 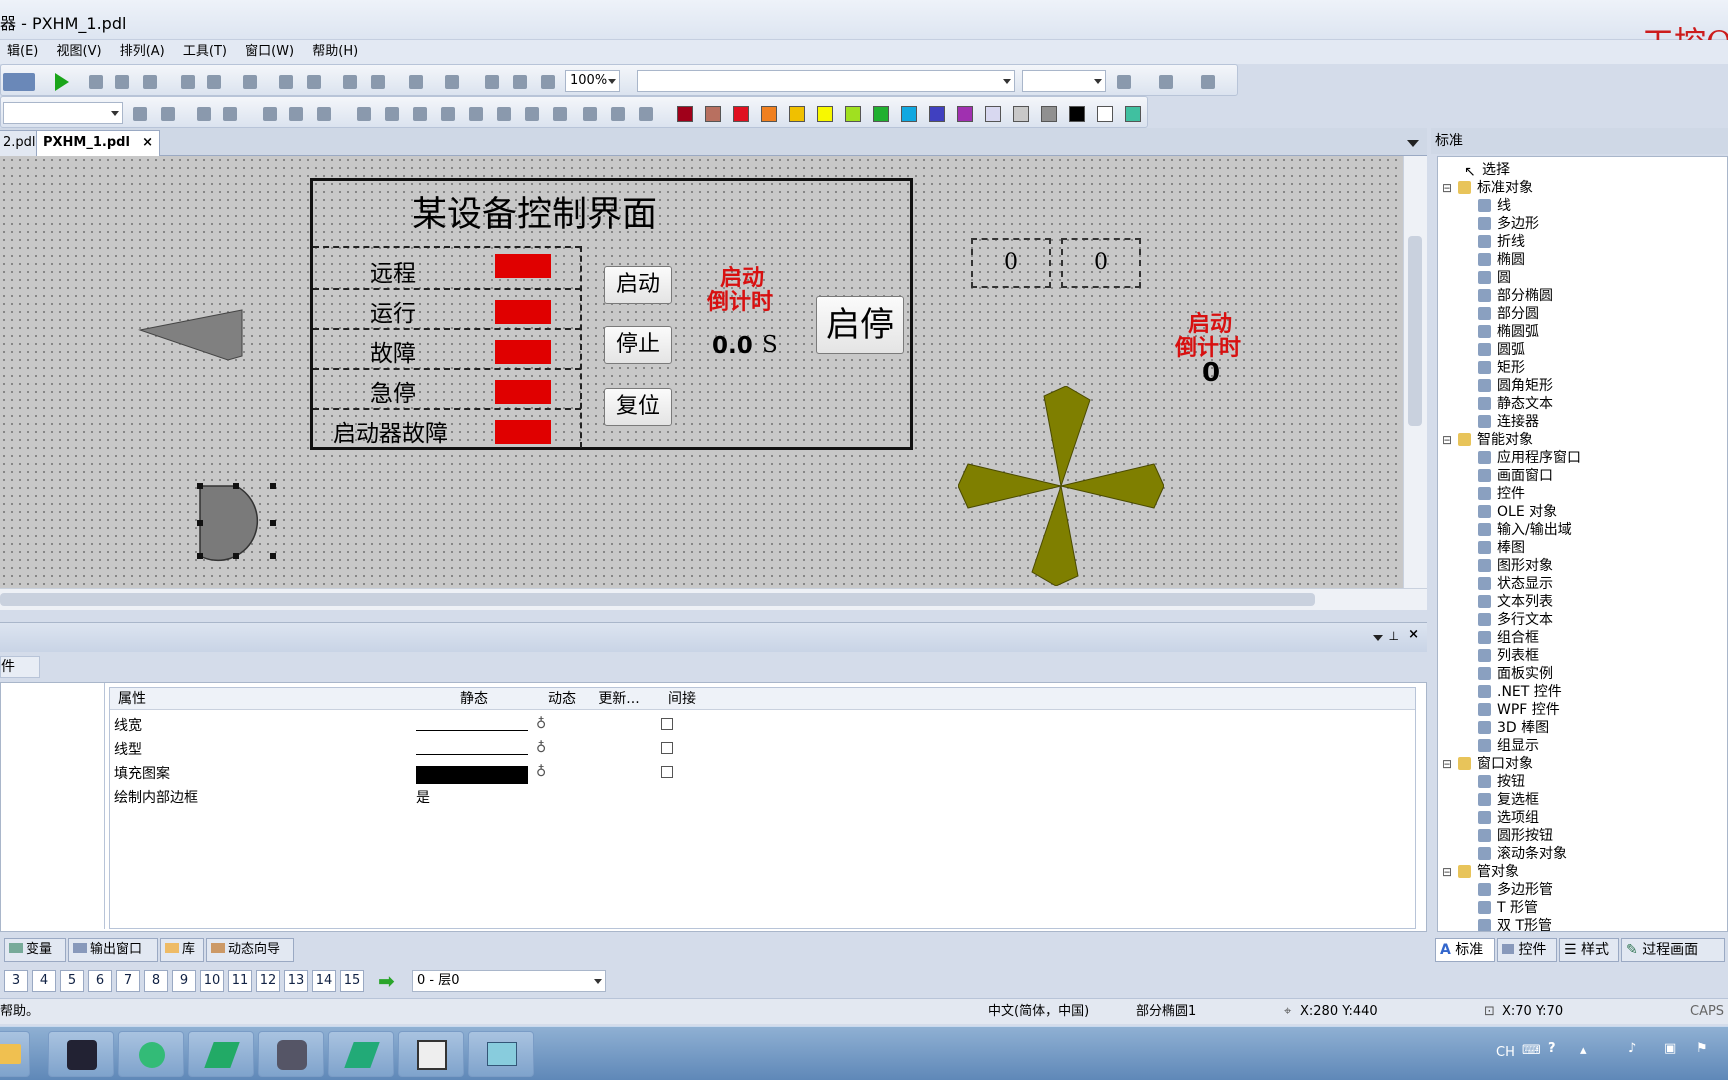 I want to click on palette-item: ↖ 选择, so click(x=1487, y=170).